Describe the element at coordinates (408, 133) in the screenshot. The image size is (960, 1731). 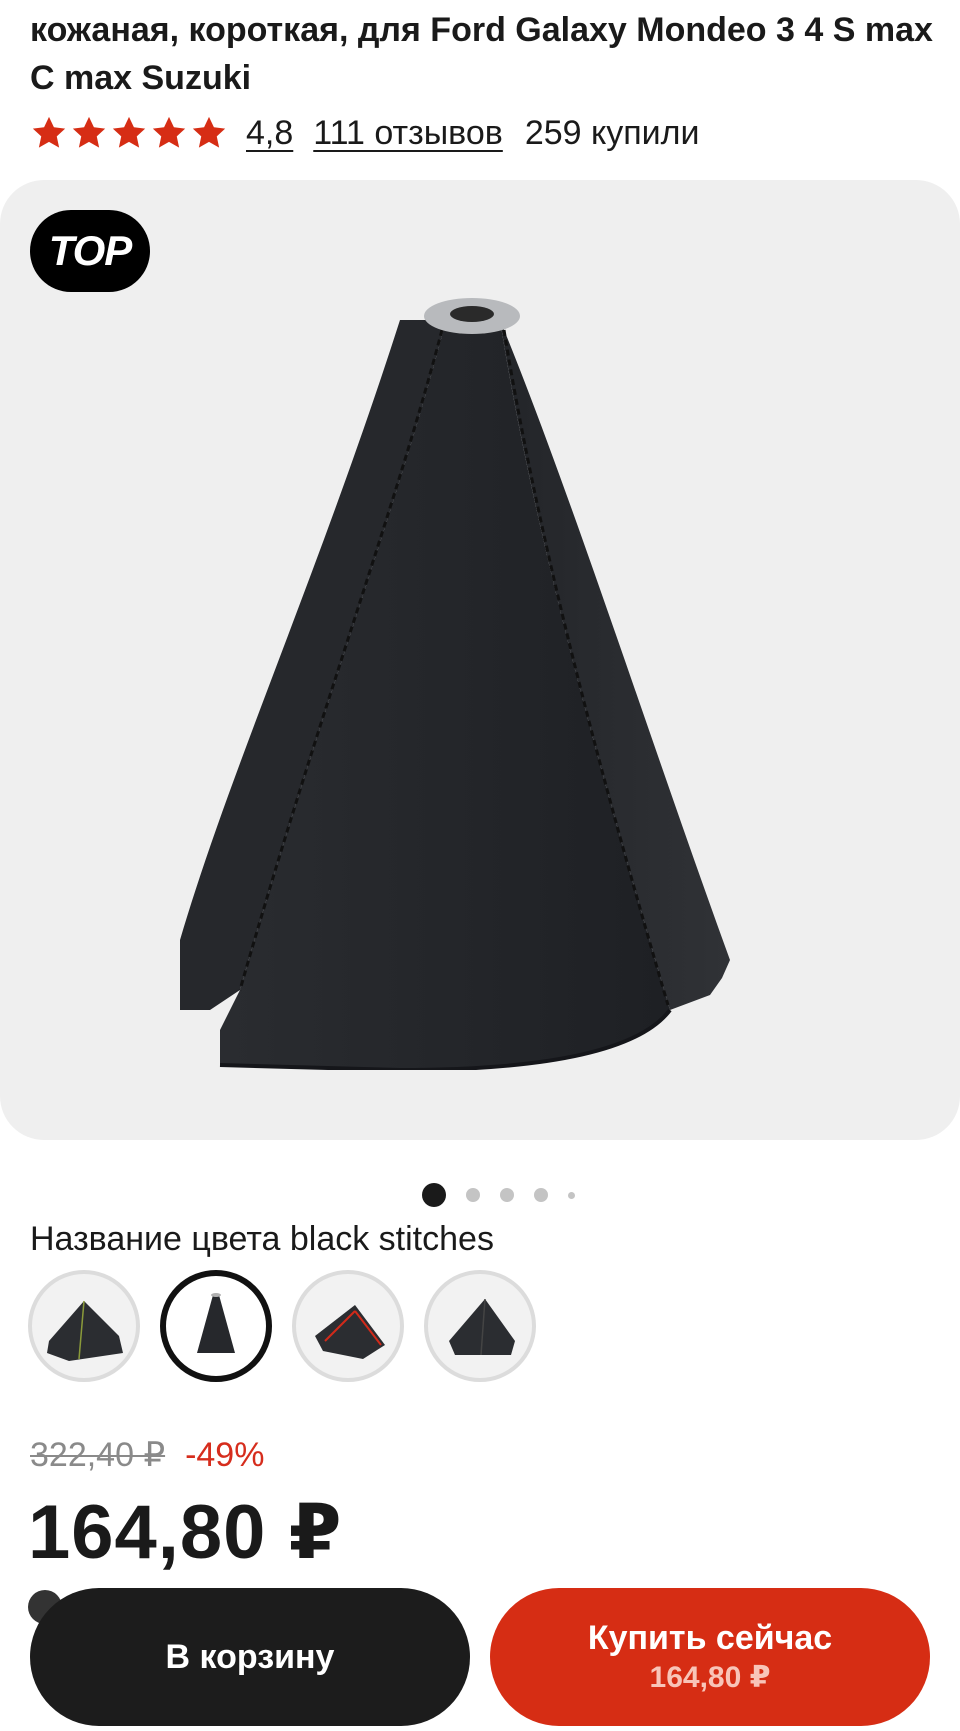
I see `reviews-link: 111 отзывов` at that location.